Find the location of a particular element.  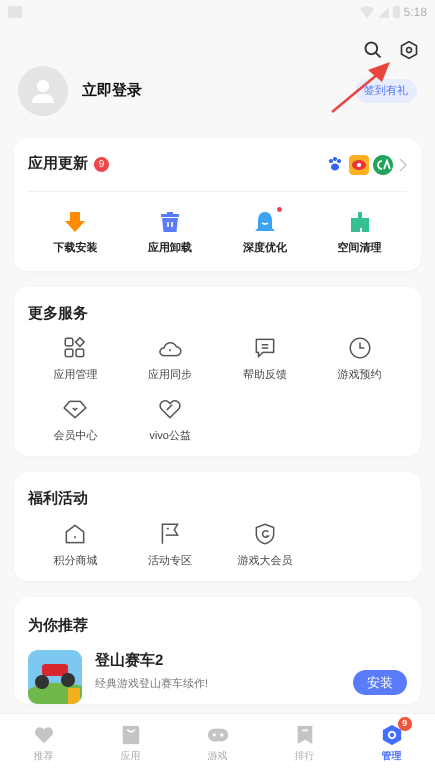

hexagon-icon is located at coordinates (391, 735).